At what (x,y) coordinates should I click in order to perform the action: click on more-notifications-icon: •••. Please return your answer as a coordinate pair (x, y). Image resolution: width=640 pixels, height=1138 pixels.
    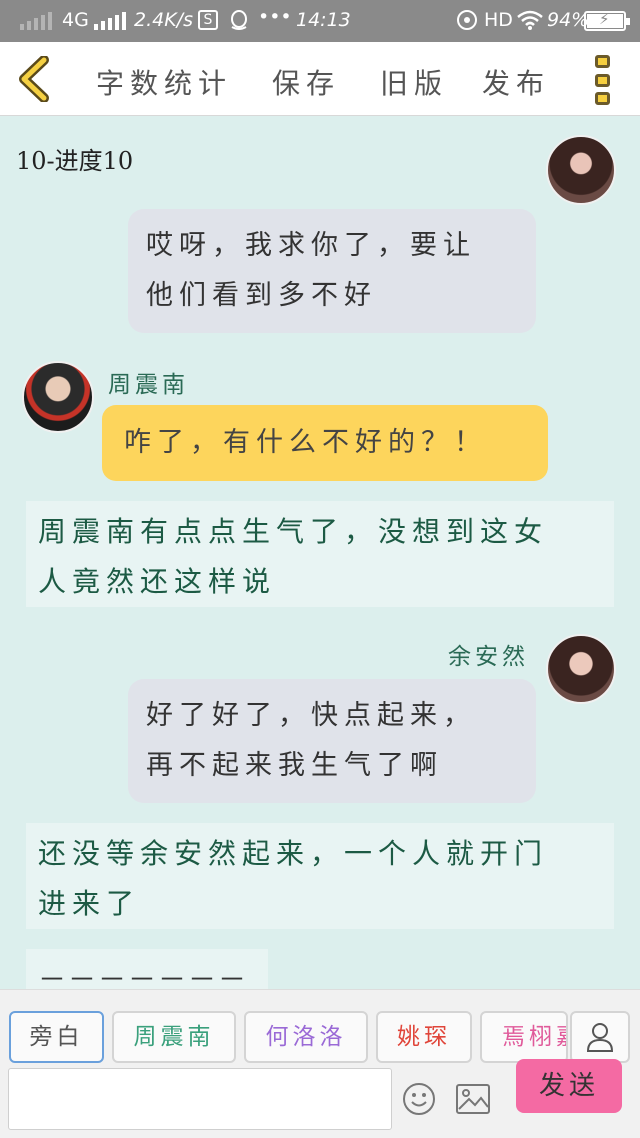
    Looking at the image, I should click on (275, 17).